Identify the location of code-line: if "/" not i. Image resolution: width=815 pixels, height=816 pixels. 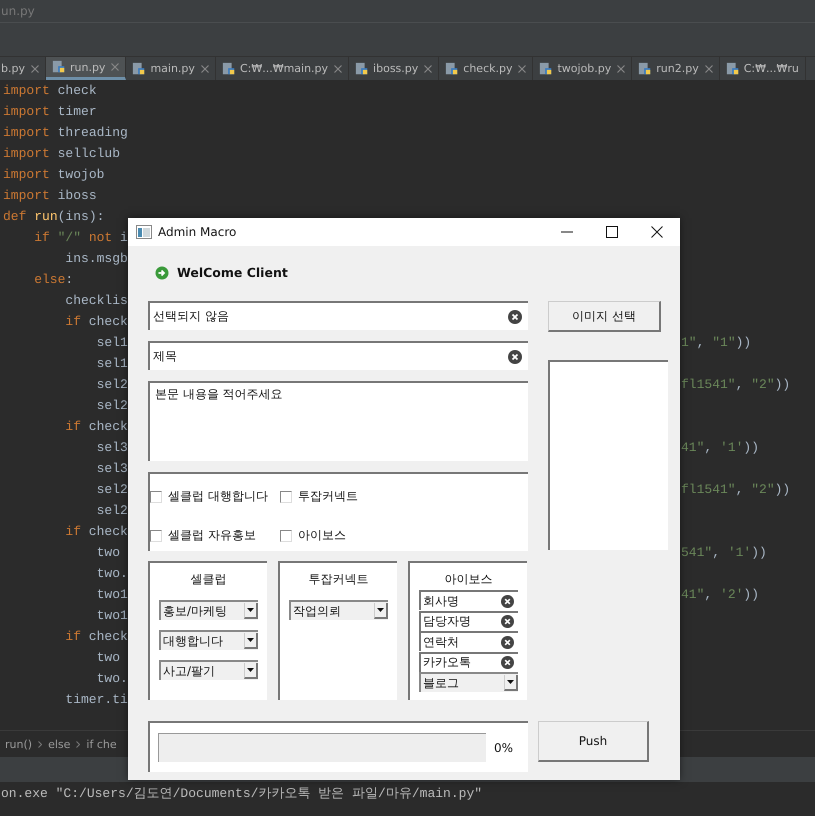
(81, 237).